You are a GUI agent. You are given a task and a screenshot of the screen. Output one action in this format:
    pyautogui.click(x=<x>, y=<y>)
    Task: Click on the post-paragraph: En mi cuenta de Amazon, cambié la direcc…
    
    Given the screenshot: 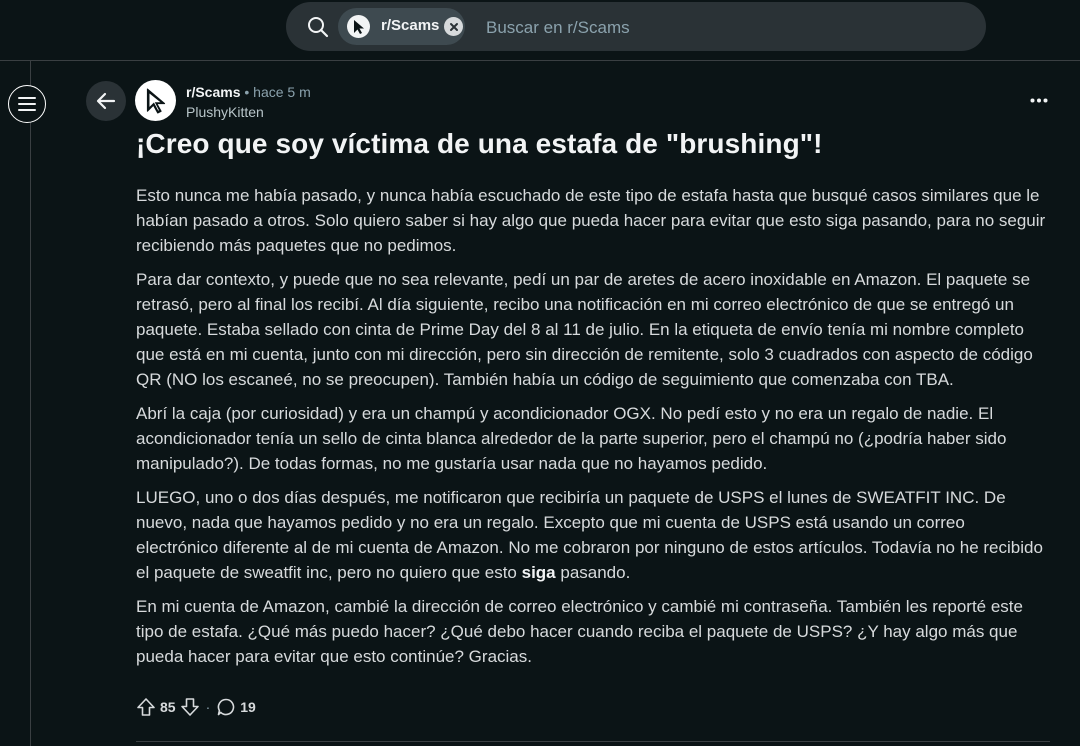 What is the action you would take?
    pyautogui.click(x=579, y=631)
    